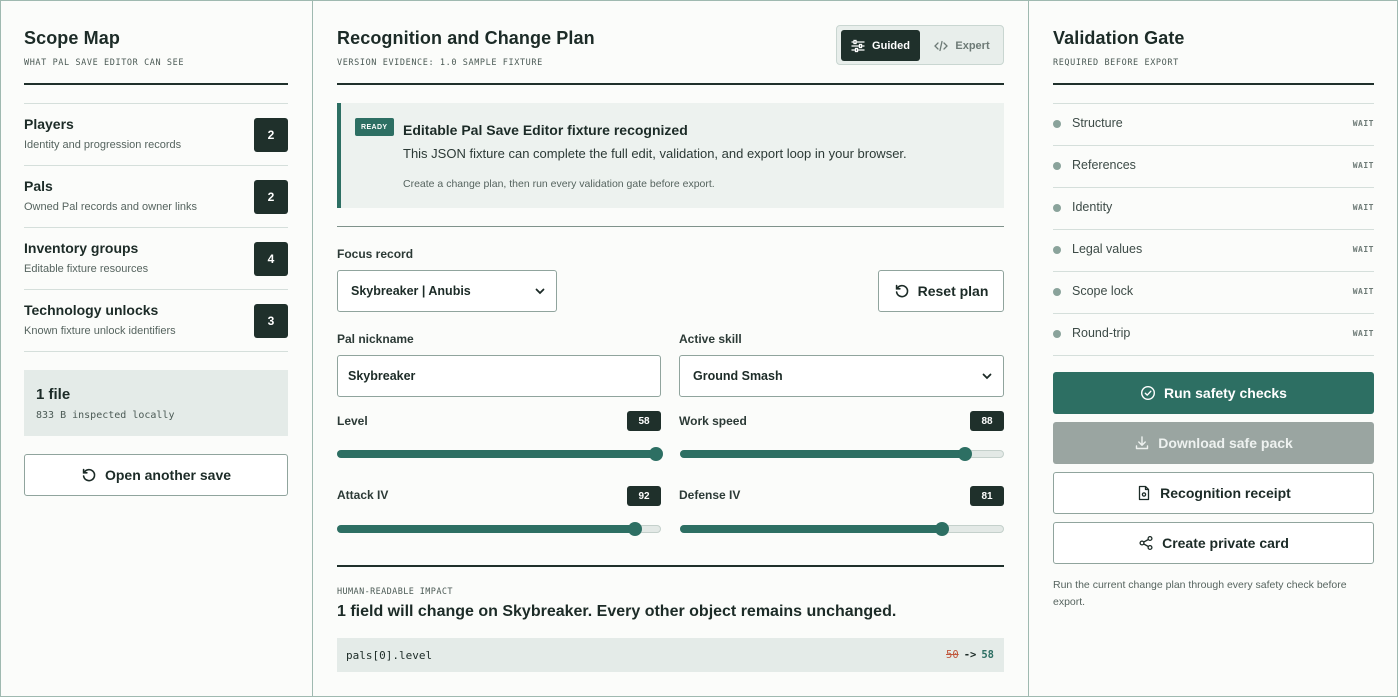 This screenshot has width=1398, height=697. I want to click on scope-row-title: Players, so click(49, 124).